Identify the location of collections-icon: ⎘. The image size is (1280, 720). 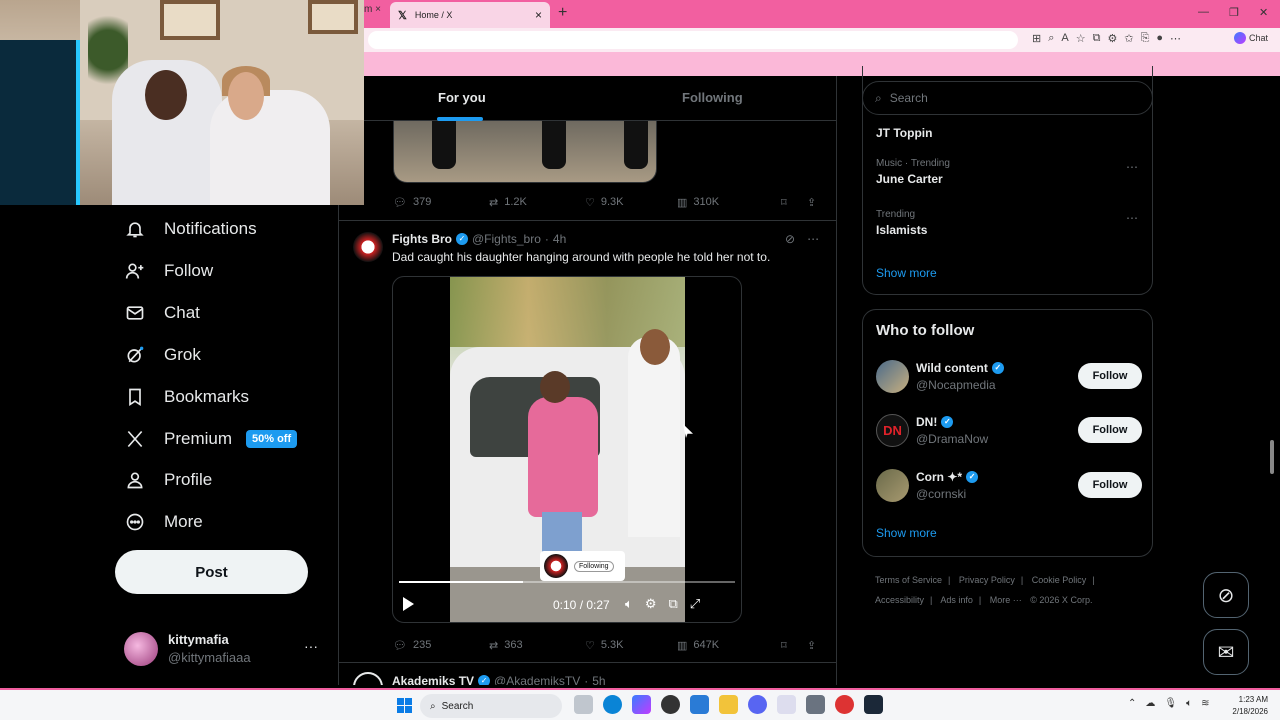
(1145, 38).